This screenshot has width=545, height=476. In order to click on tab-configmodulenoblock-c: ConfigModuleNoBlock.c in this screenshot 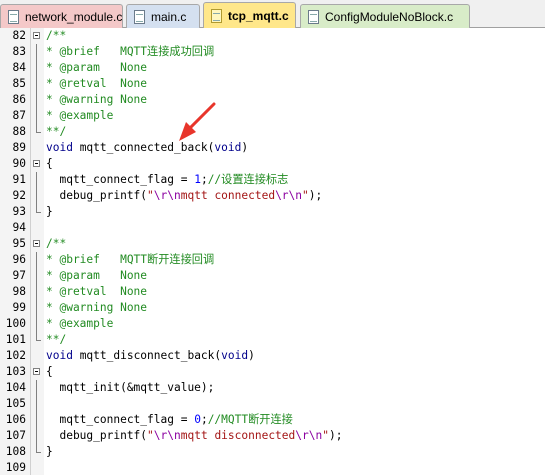, I will do `click(385, 16)`.